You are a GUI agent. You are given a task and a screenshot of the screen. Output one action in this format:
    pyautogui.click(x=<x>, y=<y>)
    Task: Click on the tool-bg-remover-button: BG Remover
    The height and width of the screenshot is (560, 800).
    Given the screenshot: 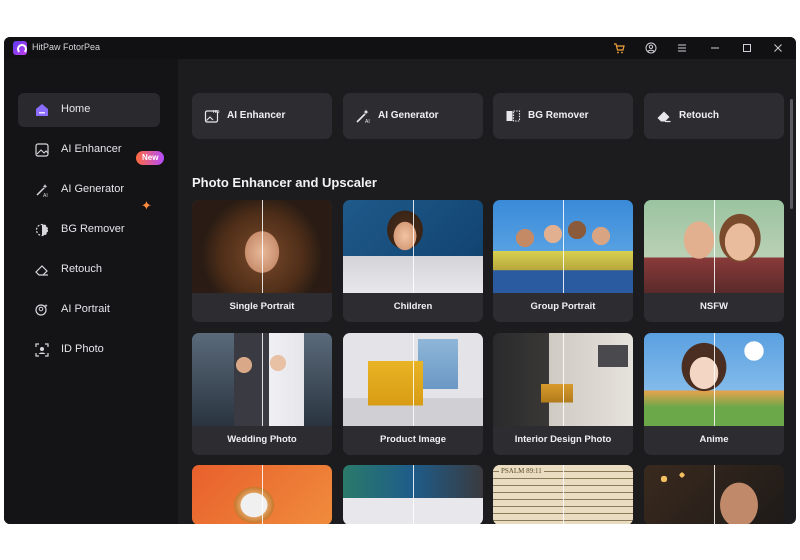 What is the action you would take?
    pyautogui.click(x=563, y=116)
    